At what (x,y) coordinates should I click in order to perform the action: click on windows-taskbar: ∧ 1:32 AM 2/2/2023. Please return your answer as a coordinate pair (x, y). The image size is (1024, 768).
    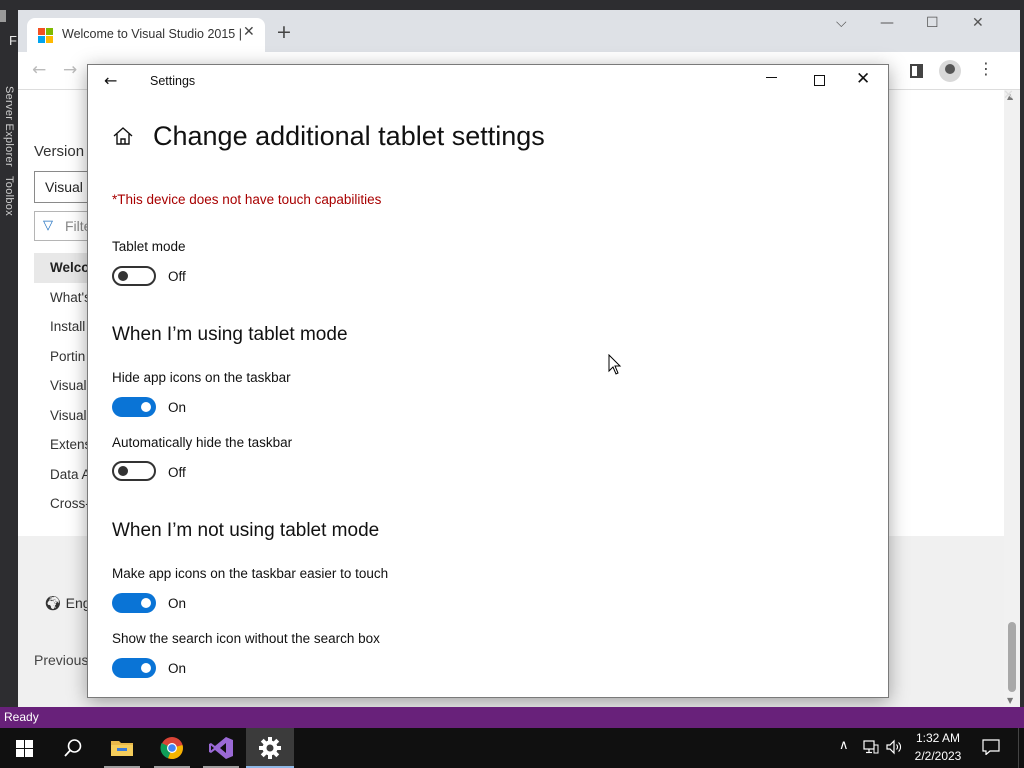
    Looking at the image, I should click on (512, 748).